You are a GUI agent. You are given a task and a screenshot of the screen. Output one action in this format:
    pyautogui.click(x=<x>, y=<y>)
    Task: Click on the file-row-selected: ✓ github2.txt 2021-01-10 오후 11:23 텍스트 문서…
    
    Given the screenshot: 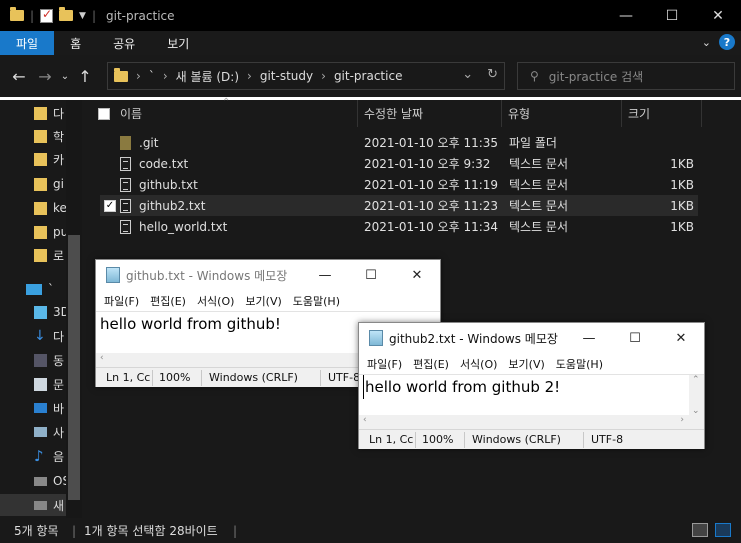 What is the action you would take?
    pyautogui.click(x=399, y=205)
    